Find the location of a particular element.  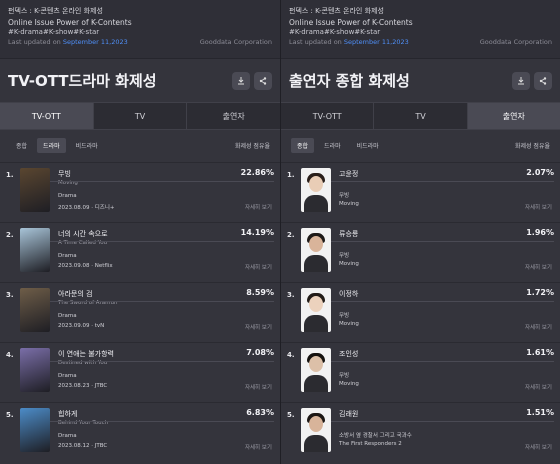

cast-row: 2. 류승룡 무빙 Moving 1.96% 자세히 보기 is located at coordinates (420, 252).